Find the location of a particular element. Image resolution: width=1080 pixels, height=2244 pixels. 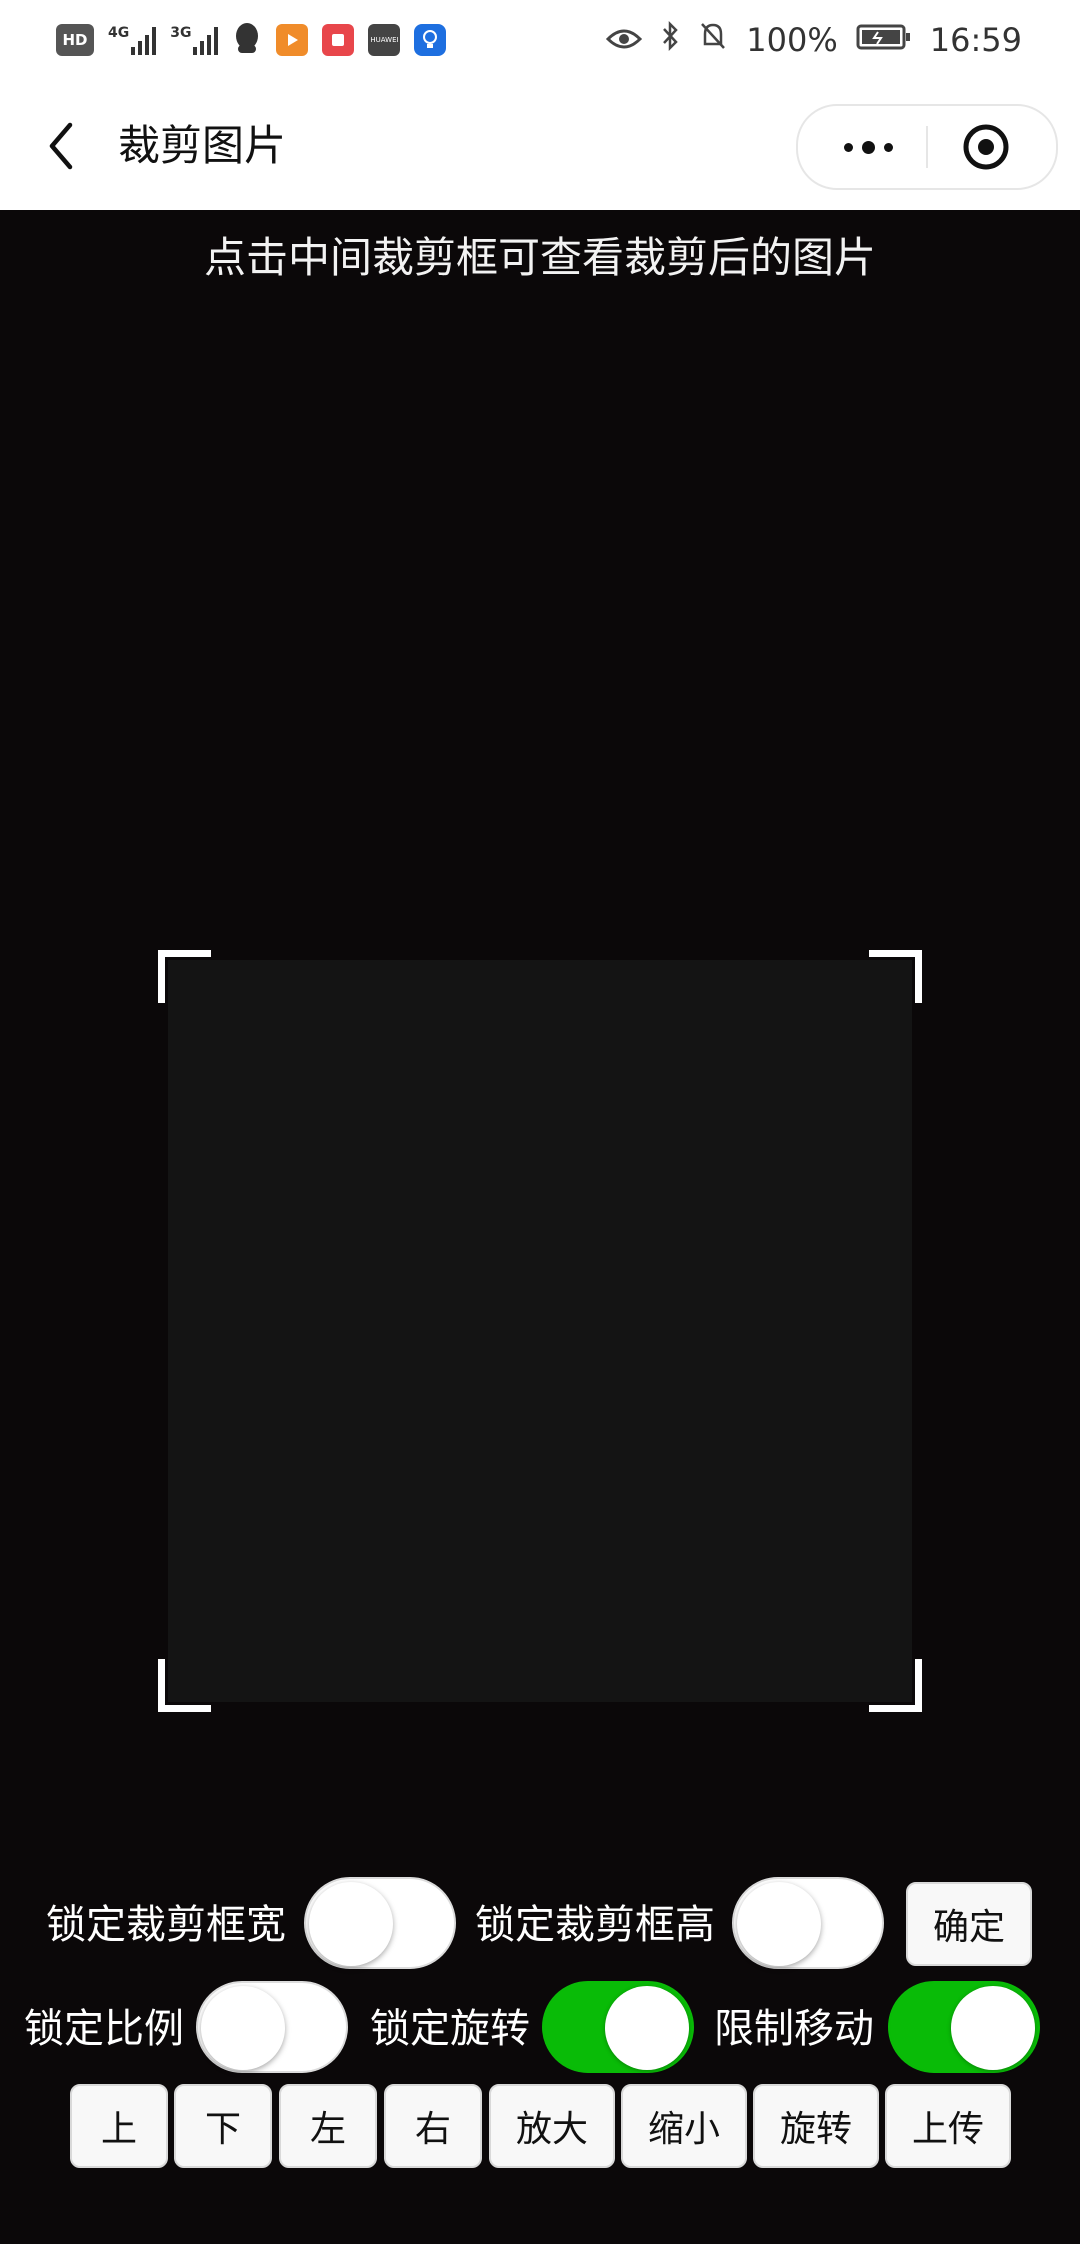

move-down-button: 下 is located at coordinates (223, 2126).